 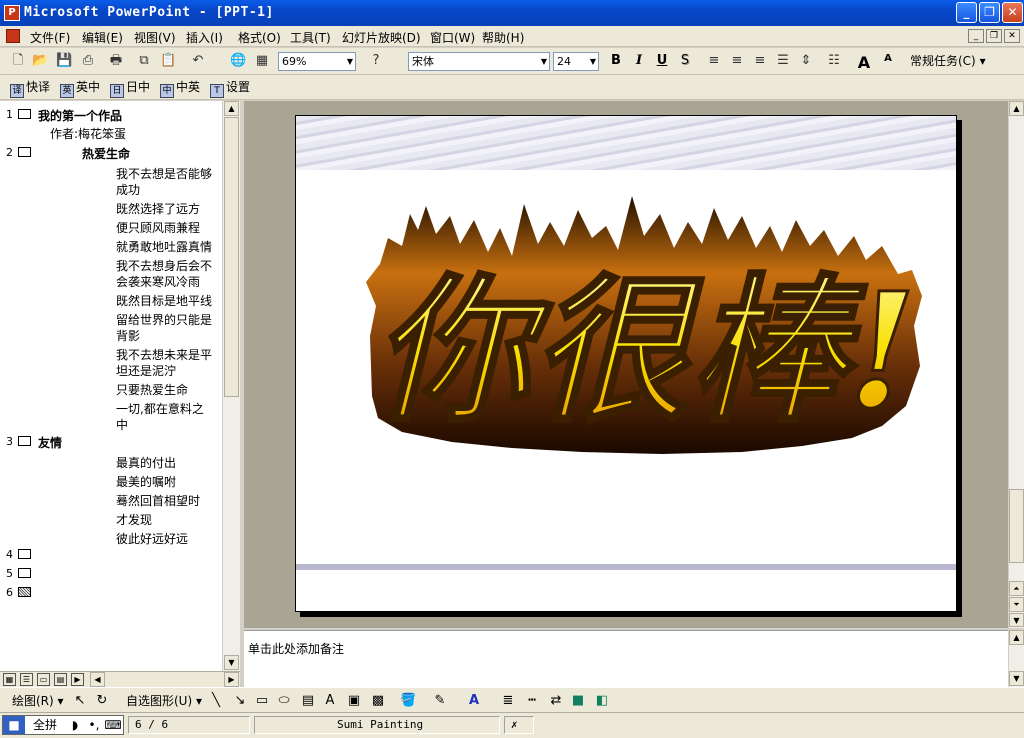 I want to click on outline-text: 只要热爱生命, so click(x=152, y=389).